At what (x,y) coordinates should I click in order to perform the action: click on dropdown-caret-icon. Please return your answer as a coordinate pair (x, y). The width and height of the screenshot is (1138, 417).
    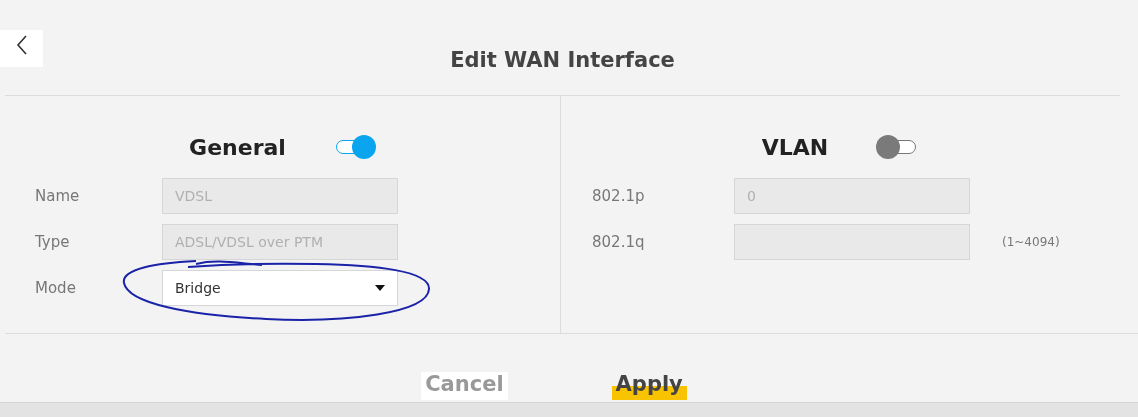
    Looking at the image, I should click on (380, 288).